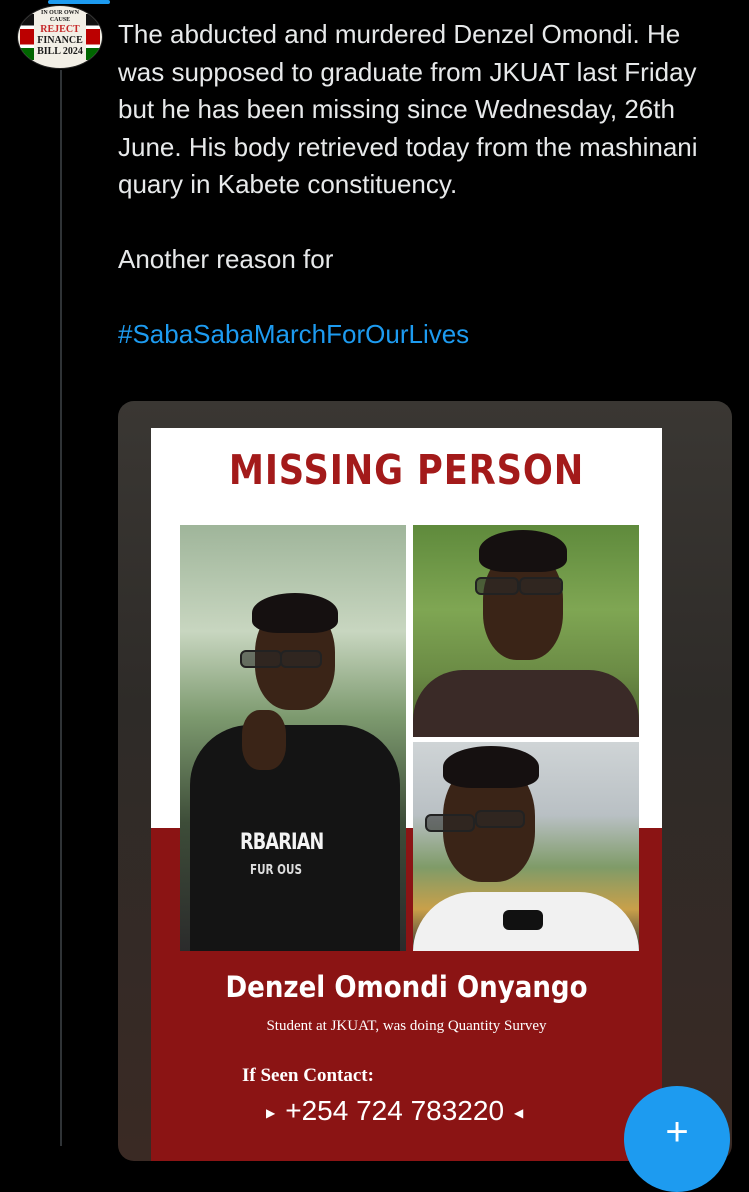 The width and height of the screenshot is (749, 1192). I want to click on compose-button: +, so click(677, 1139).